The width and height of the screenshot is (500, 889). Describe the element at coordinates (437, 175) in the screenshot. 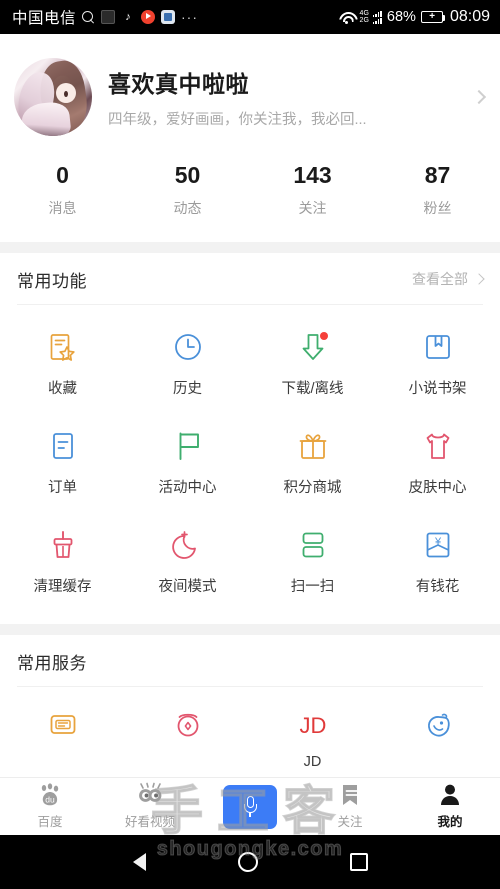

I see `stat-value: 87` at that location.